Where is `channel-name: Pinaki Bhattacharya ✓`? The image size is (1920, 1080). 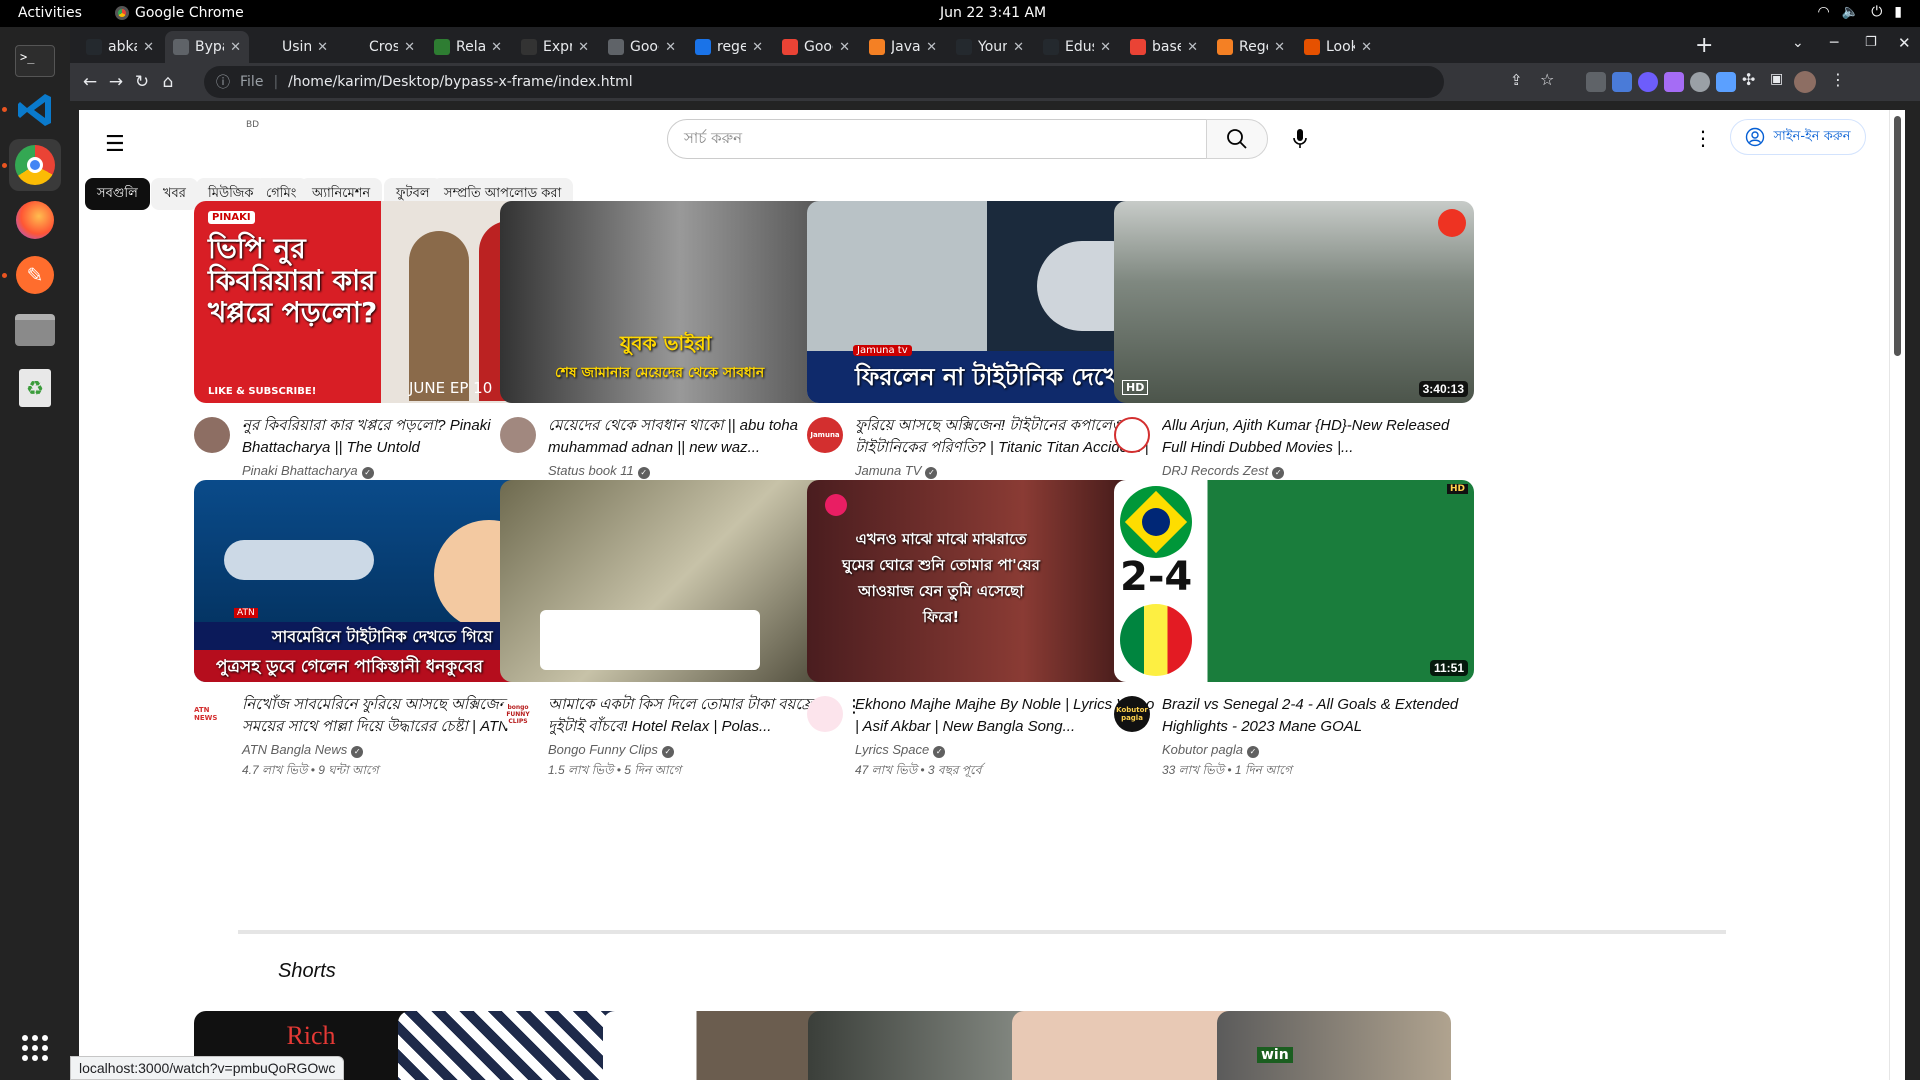
channel-name: Pinaki Bhattacharya ✓ is located at coordinates (308, 471).